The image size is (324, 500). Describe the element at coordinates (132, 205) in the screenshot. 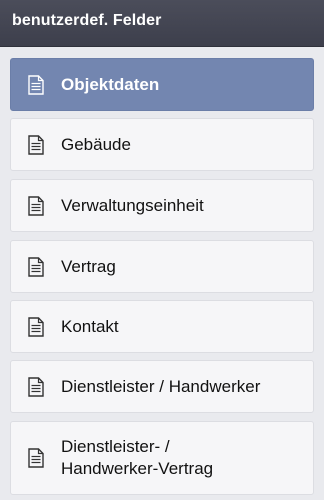

I see `sidebar-item-label: Verwaltungseinheit` at that location.